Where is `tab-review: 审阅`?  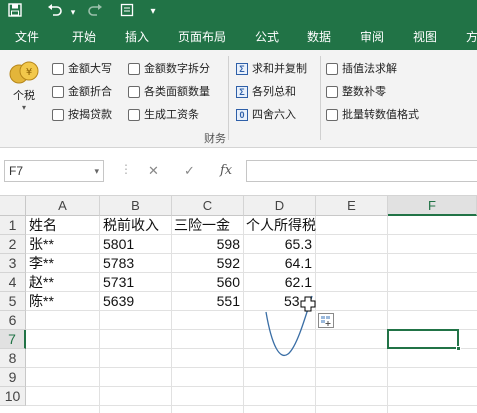
tab-review: 审阅 is located at coordinates (372, 37).